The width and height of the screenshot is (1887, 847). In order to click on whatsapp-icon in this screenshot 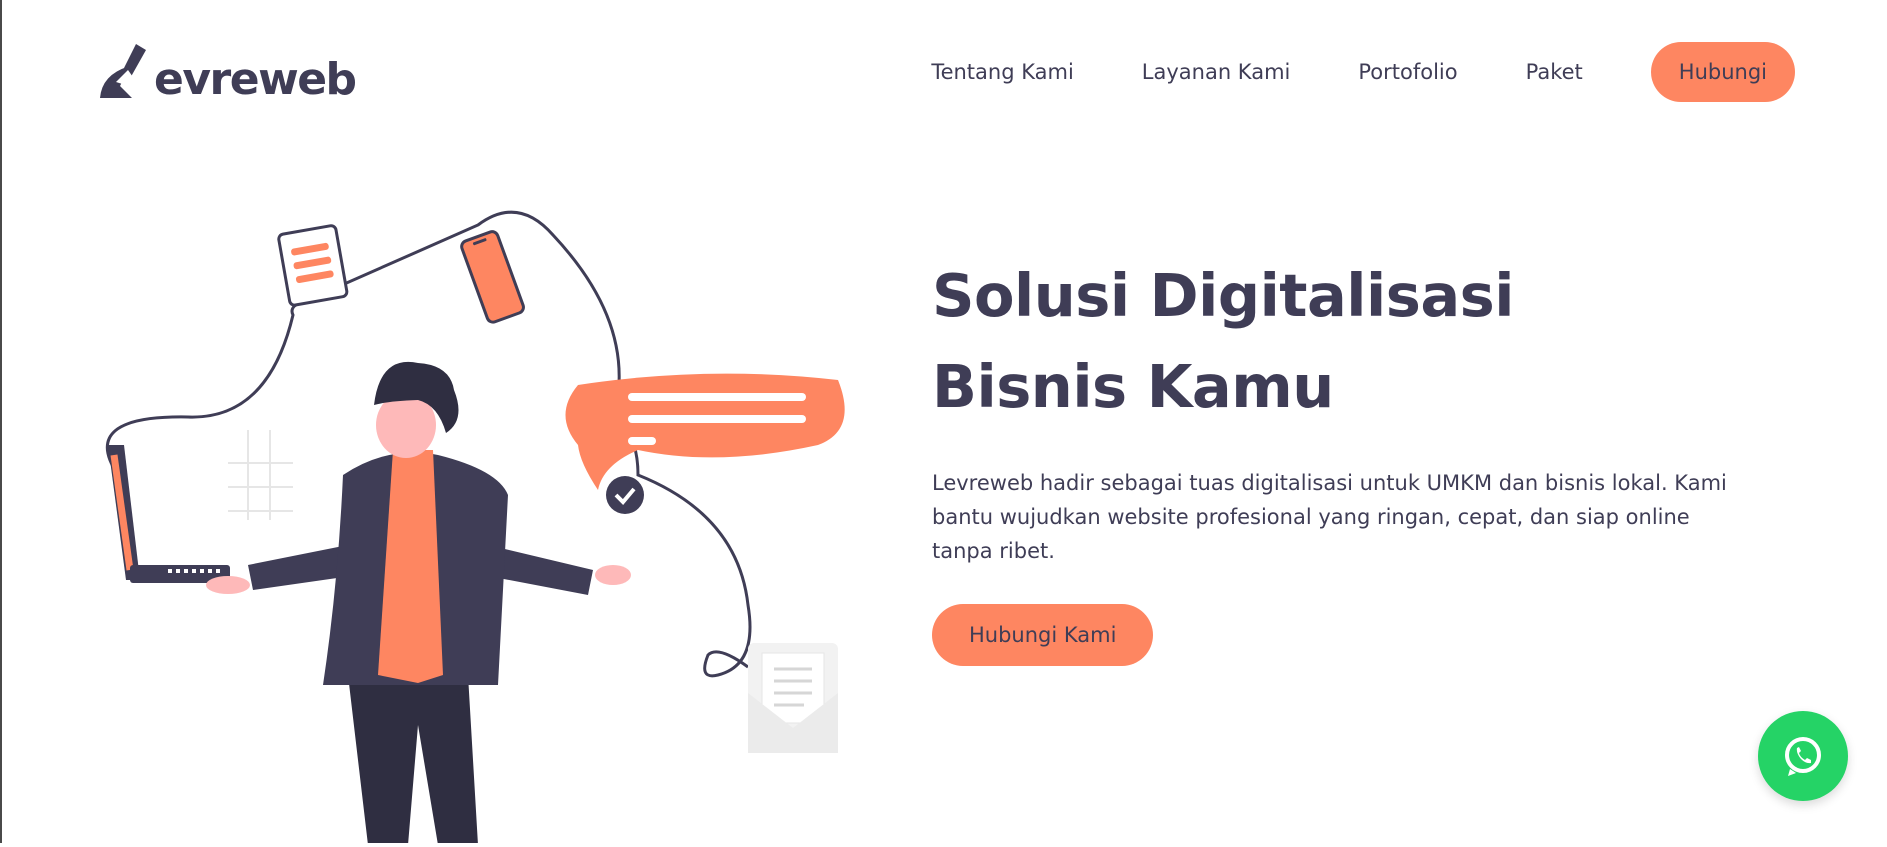, I will do `click(1803, 756)`.